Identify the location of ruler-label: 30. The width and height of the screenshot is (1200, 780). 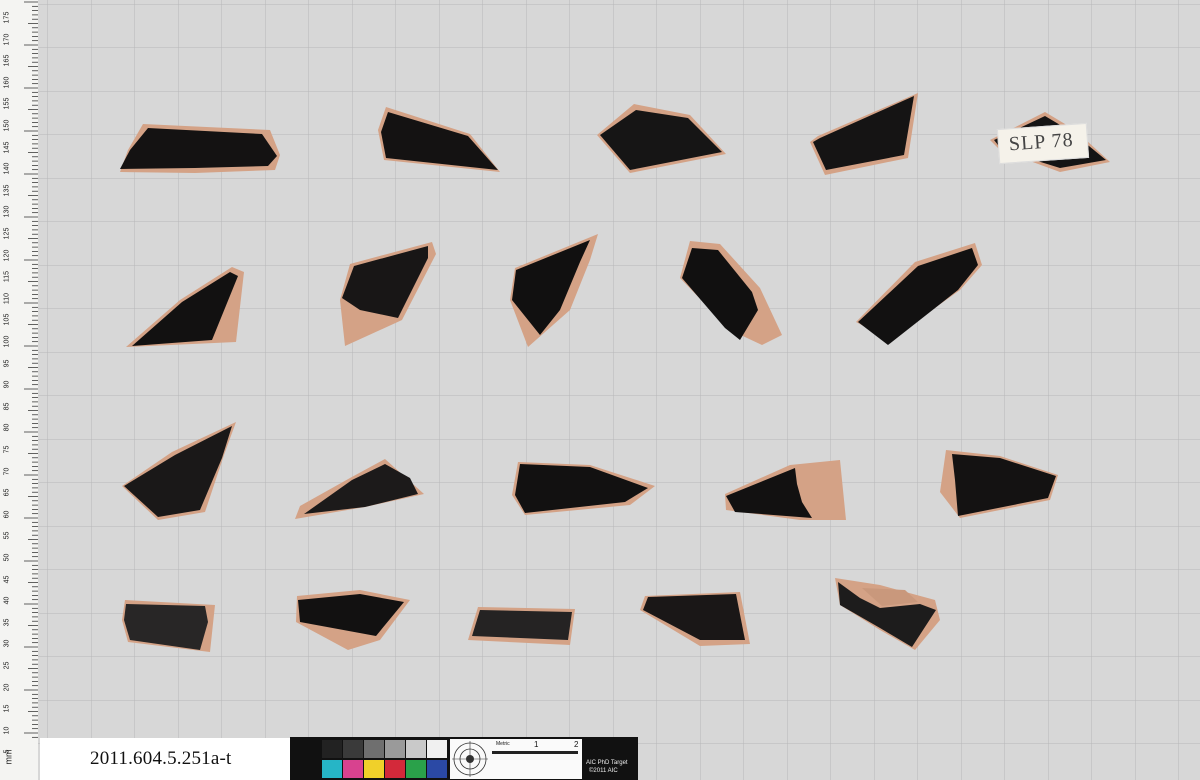
(7, 644).